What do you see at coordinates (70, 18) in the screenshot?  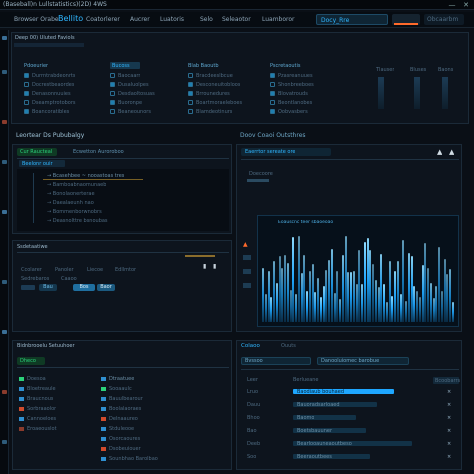 I see `menu-item-bellito: Bellito` at bounding box center [70, 18].